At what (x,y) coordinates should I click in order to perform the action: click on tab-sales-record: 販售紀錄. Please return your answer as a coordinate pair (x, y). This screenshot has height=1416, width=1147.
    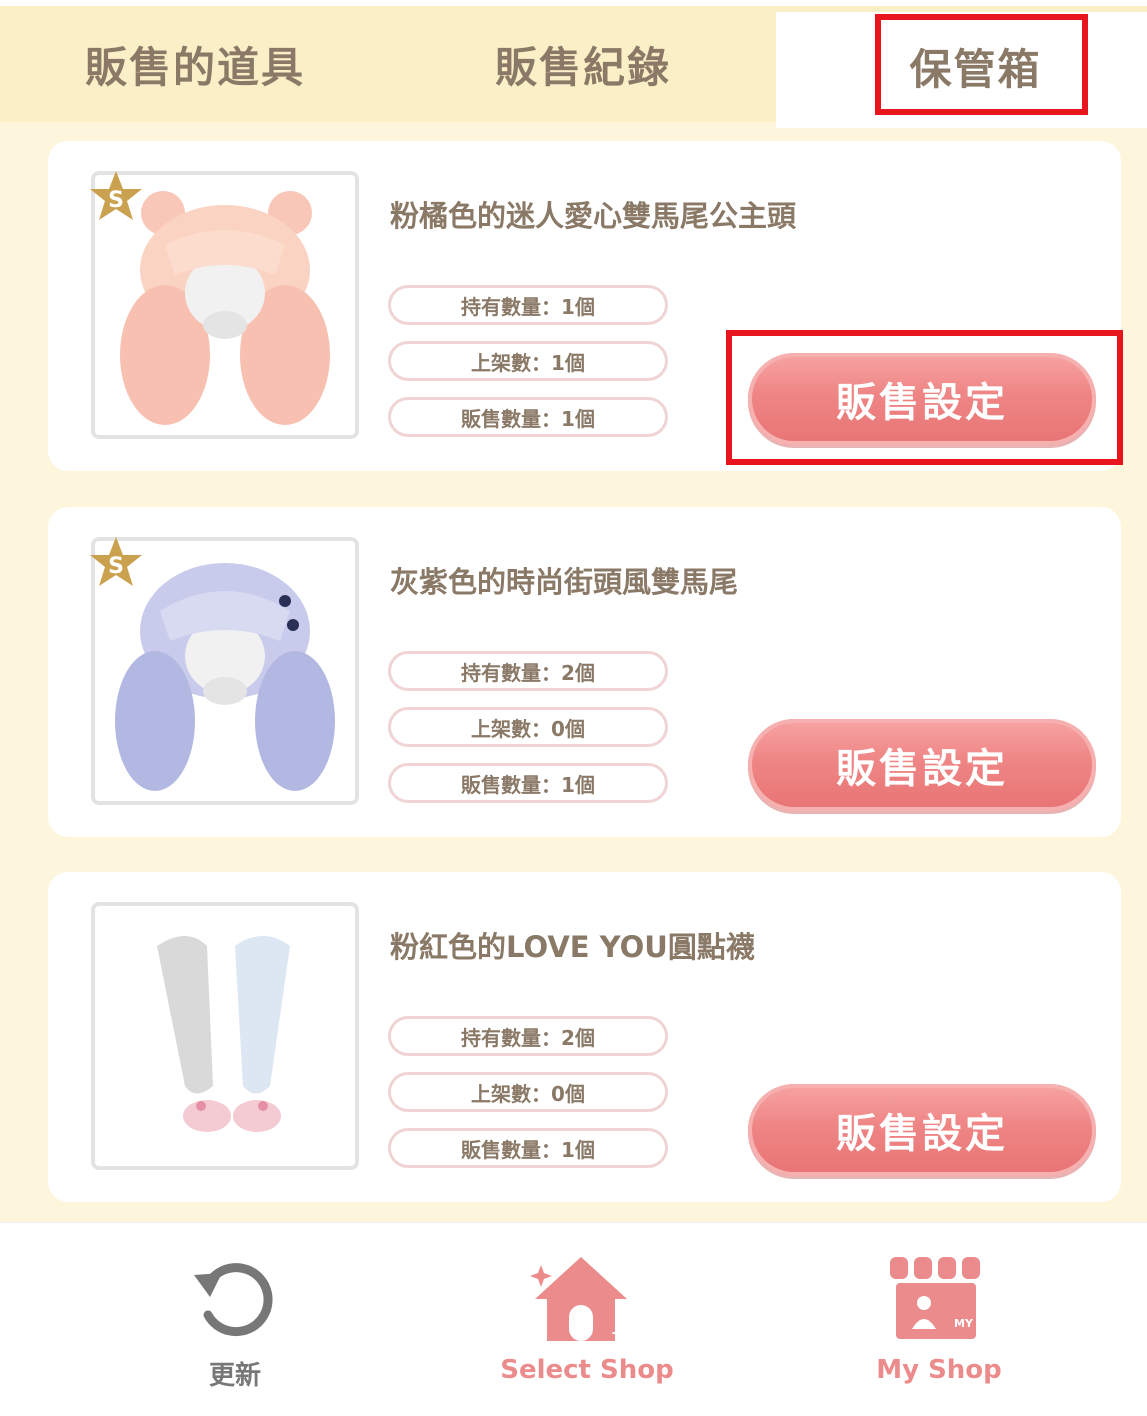
    Looking at the image, I should click on (583, 64).